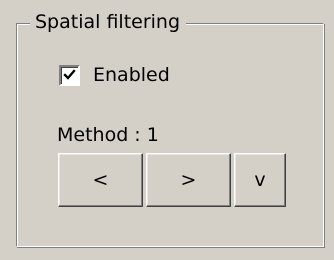 The image size is (334, 260). Describe the element at coordinates (108, 22) in the screenshot. I see `group-title: Spatial filtering` at that location.